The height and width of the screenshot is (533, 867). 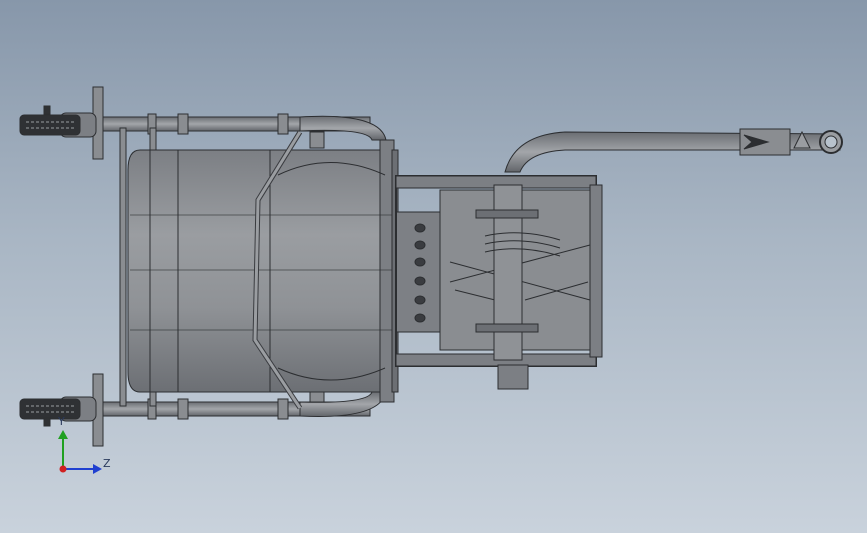 I want to click on top-wheel-tire, so click(x=50, y=125).